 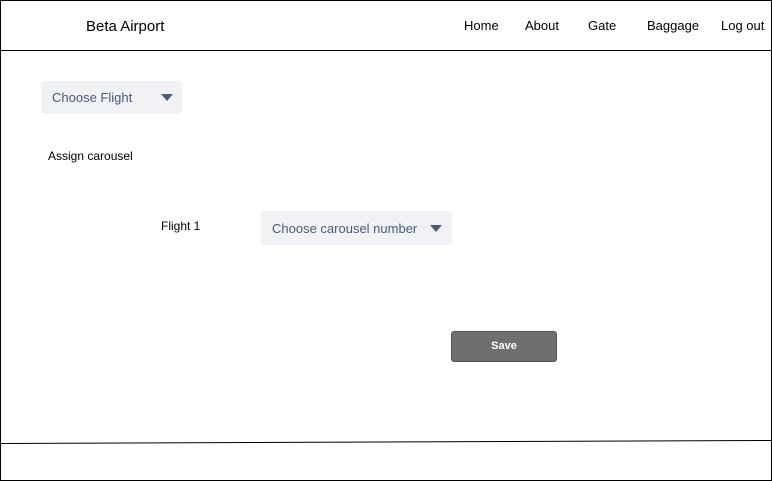 I want to click on assign-carousel-title: Assign carousel, so click(x=90, y=156).